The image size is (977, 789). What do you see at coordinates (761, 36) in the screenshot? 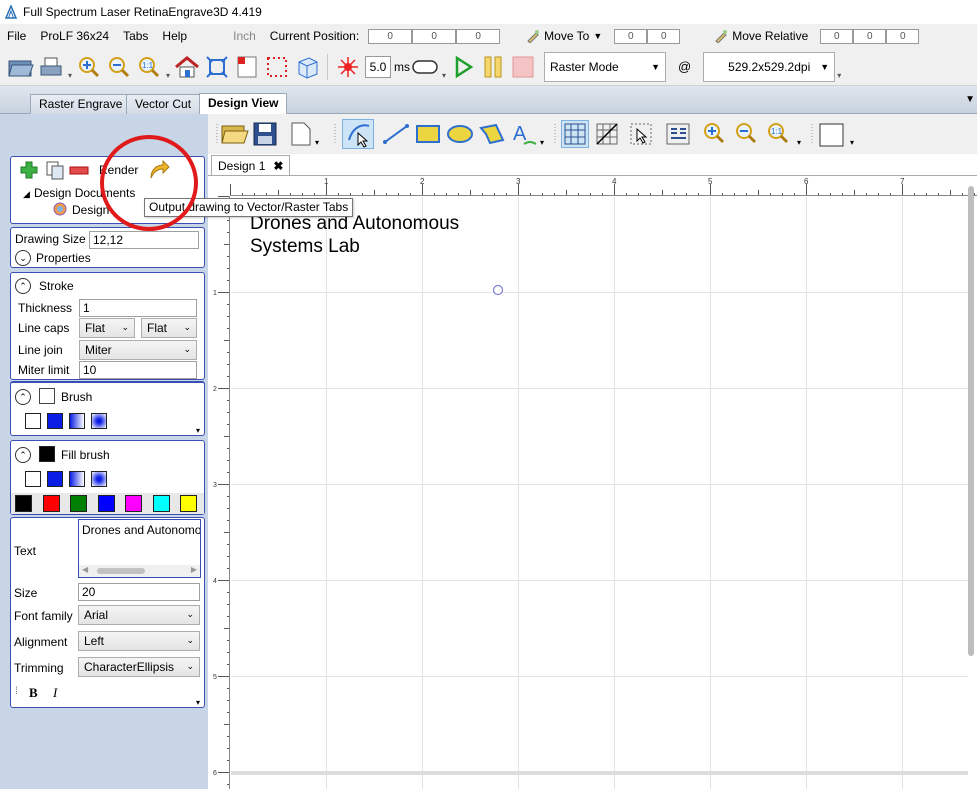
I see `move-relative-button: Move Relative` at bounding box center [761, 36].